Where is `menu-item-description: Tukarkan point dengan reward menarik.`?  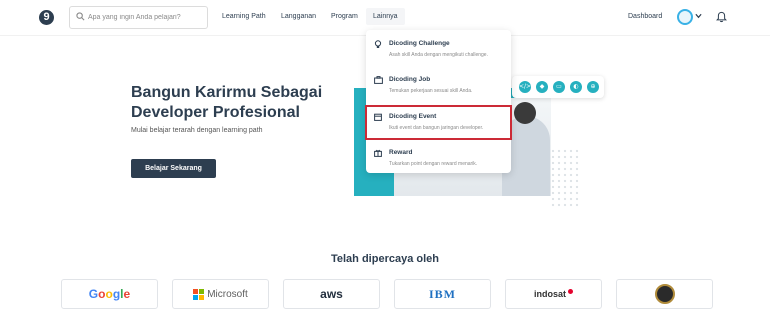
menu-item-description: Tukarkan point dengan reward menarik. is located at coordinates (433, 164).